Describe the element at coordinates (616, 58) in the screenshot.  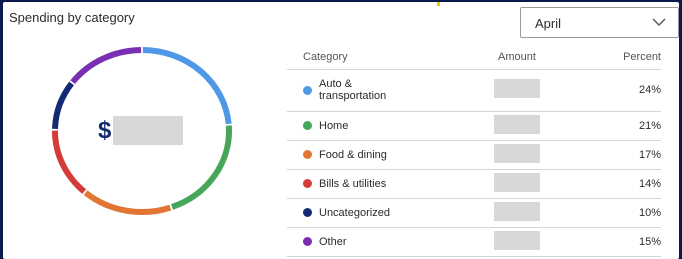
I see `header-percent: Percent` at that location.